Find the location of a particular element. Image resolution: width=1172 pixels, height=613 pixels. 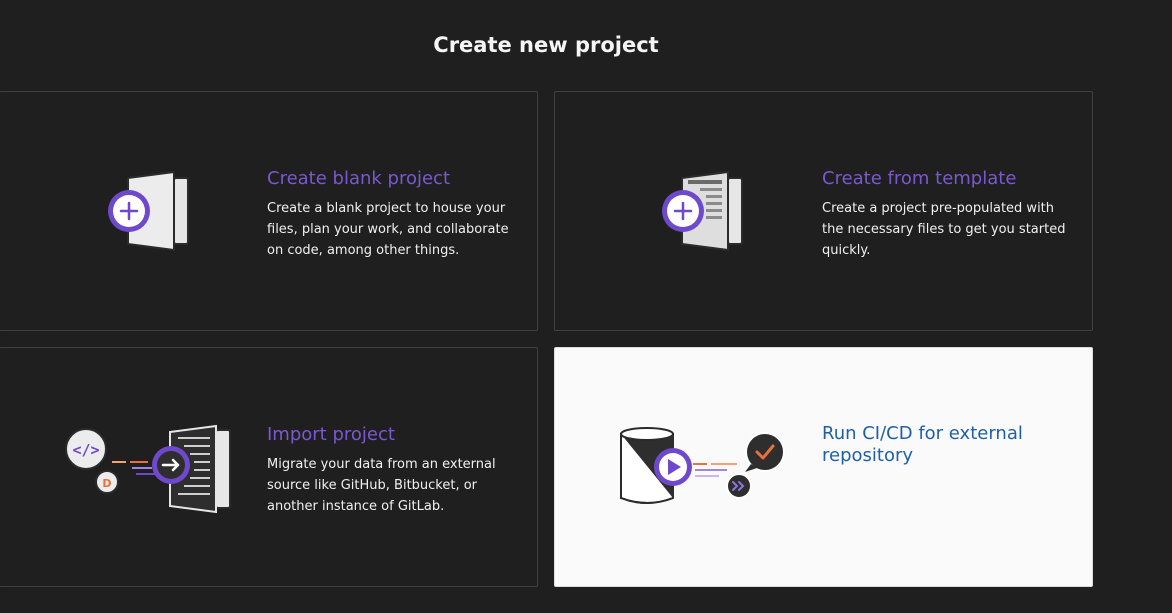

run-cicd-external-repo-title: Run CI/CD for external repository is located at coordinates (947, 445).